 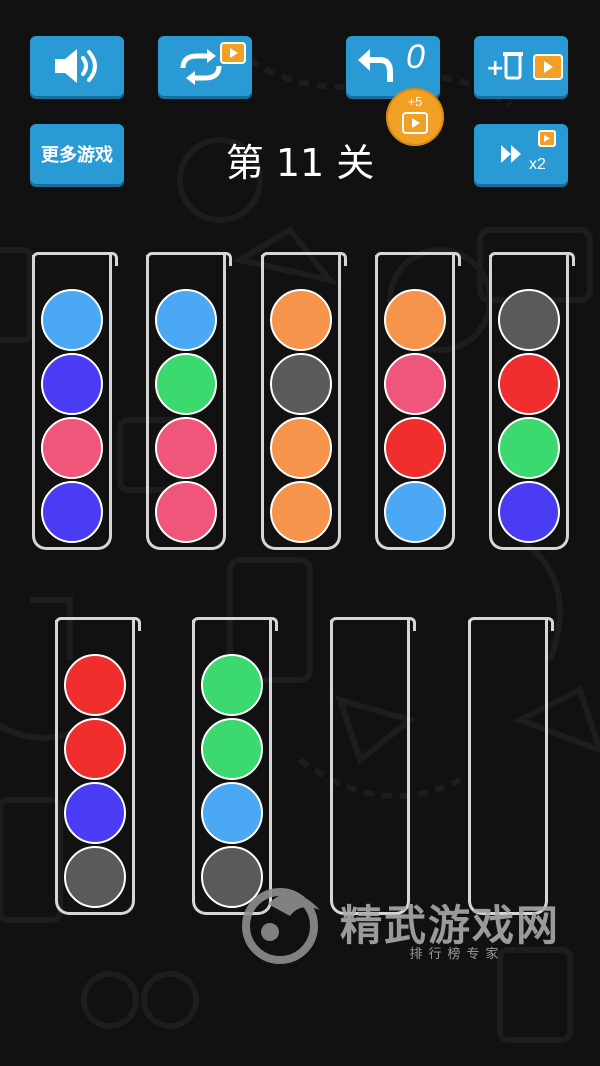 I want to click on level-title: 第 11 关, so click(x=300, y=163).